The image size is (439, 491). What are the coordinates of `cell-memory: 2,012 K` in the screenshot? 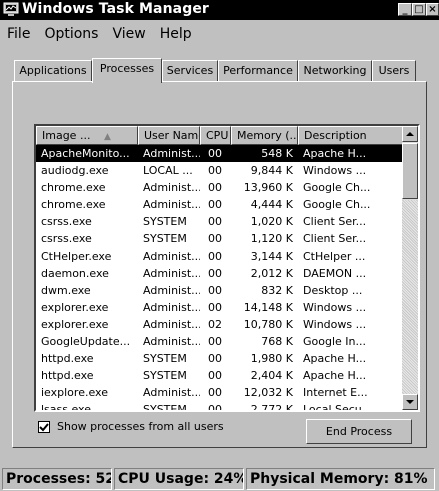 It's located at (271, 273).